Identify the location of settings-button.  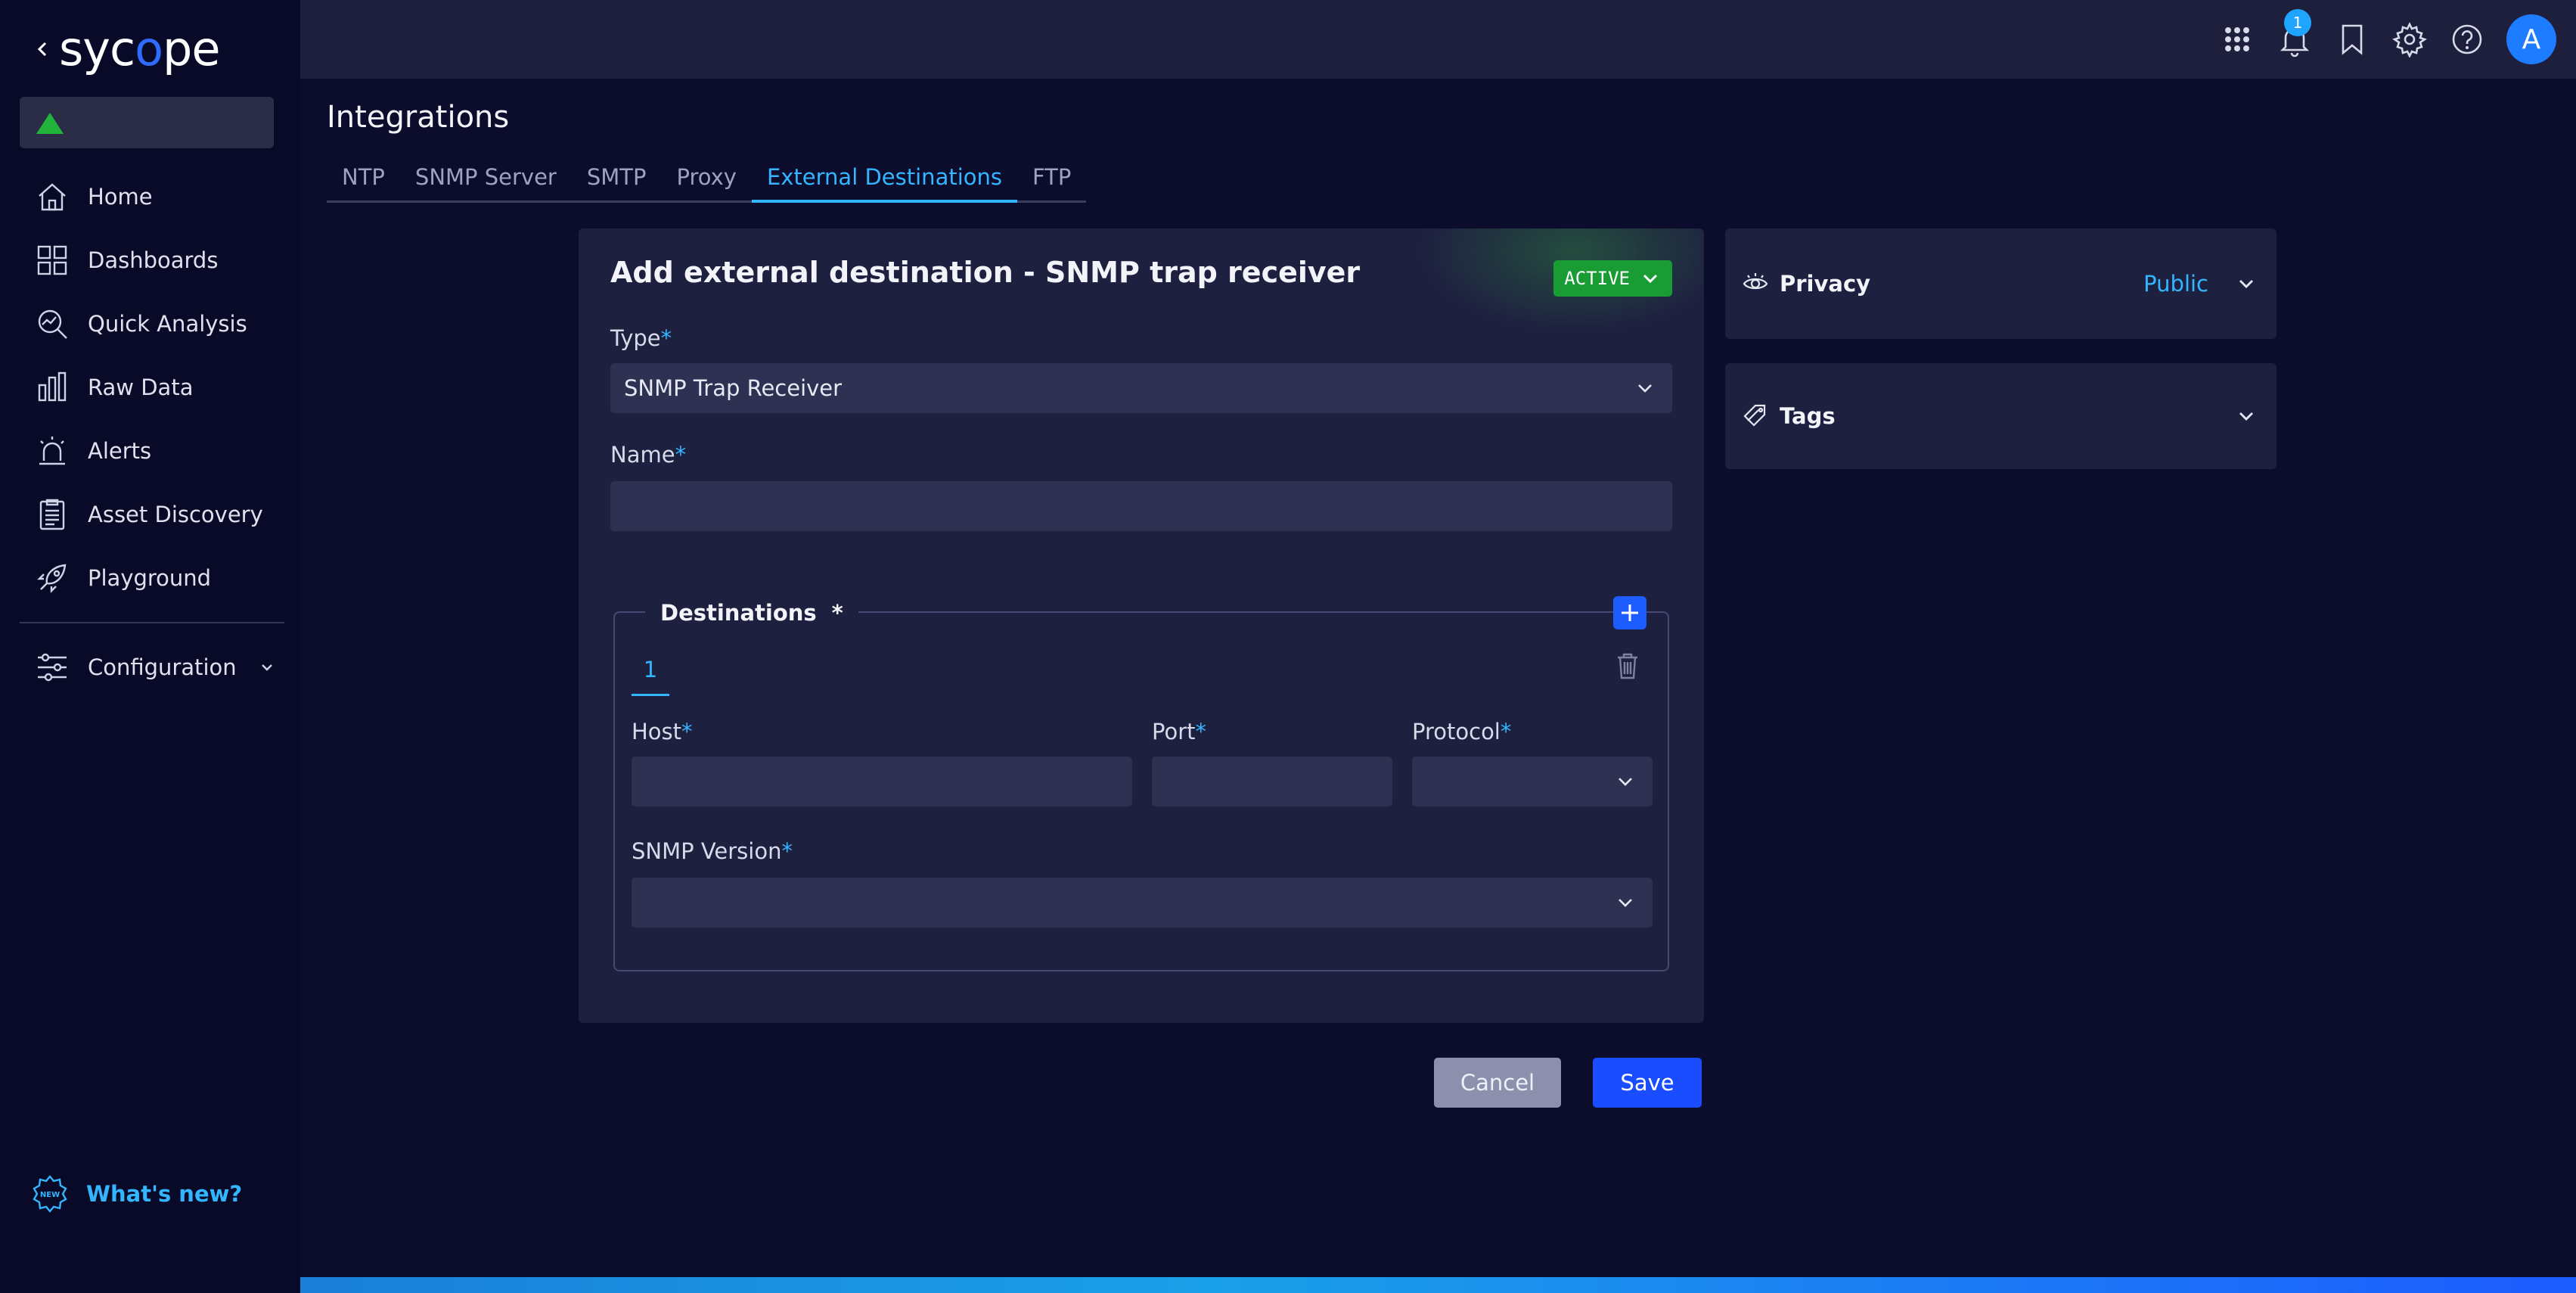
(2409, 39).